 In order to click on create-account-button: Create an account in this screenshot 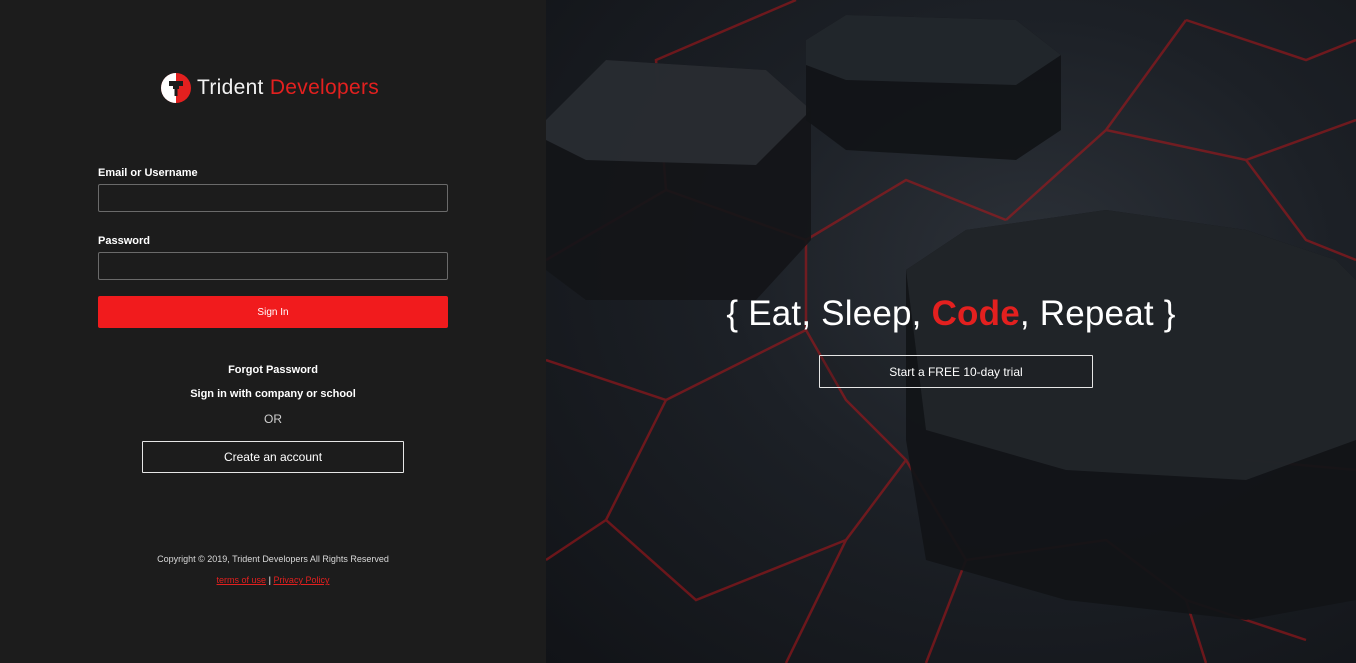, I will do `click(273, 457)`.